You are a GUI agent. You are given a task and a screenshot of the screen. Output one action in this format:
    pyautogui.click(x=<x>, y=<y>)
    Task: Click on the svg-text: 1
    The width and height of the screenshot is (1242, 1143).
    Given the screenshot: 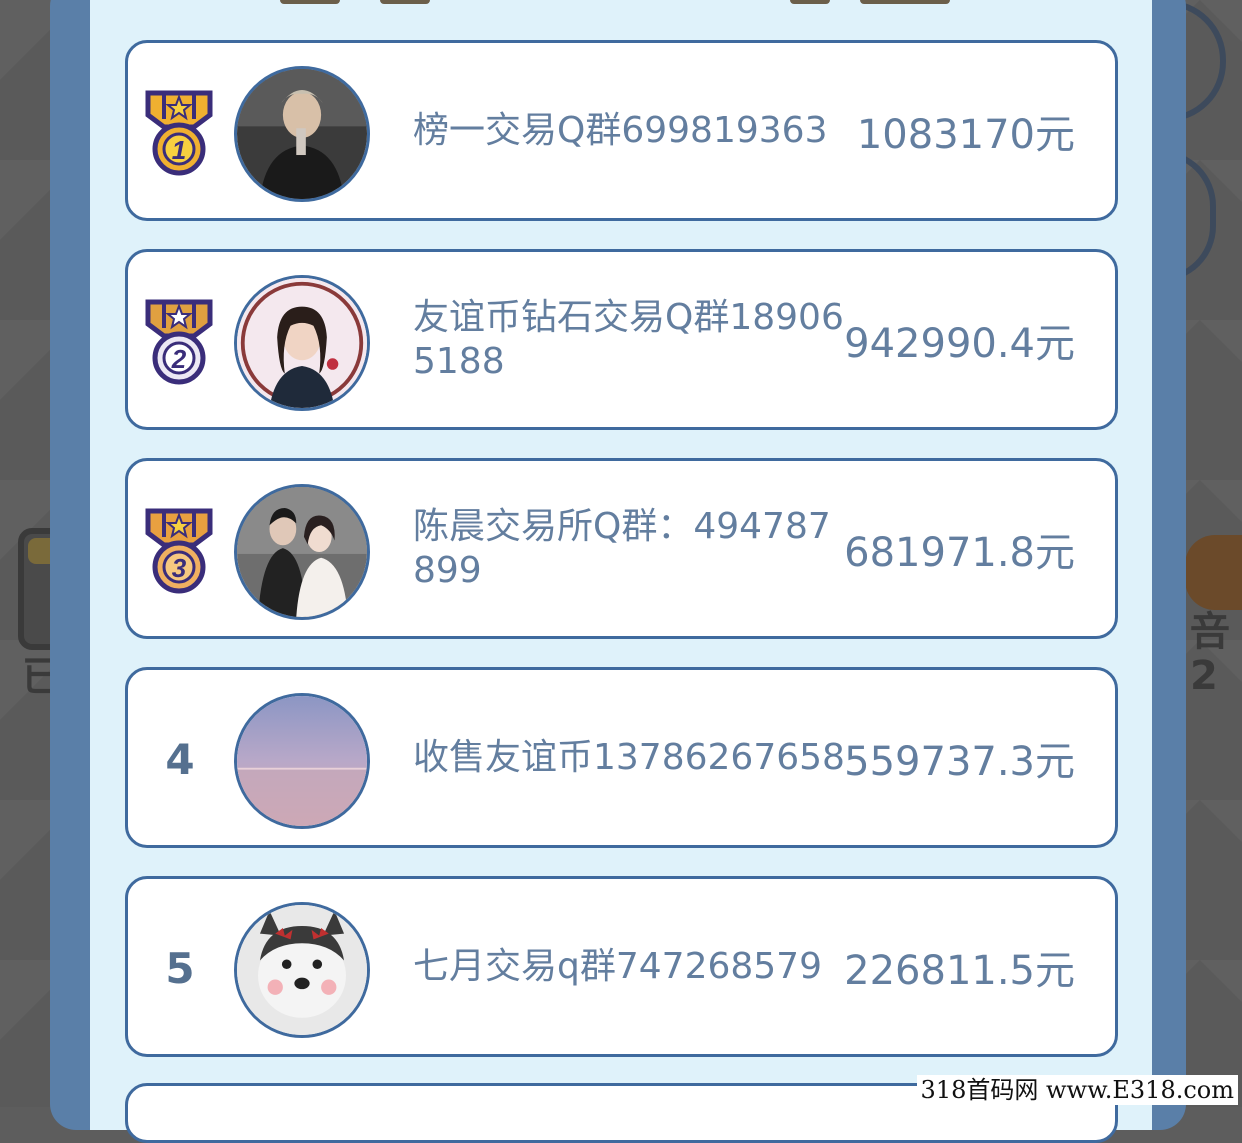 What is the action you would take?
    pyautogui.click(x=179, y=150)
    